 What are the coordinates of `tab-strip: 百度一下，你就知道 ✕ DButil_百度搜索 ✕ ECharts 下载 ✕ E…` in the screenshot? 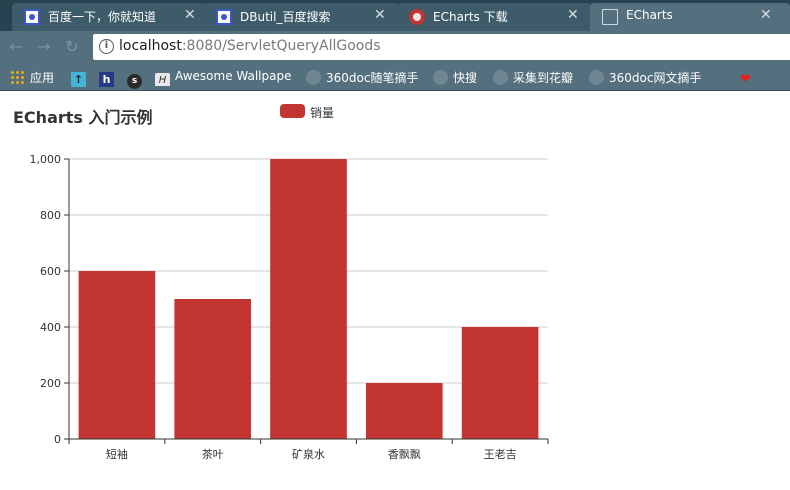 It's located at (395, 15).